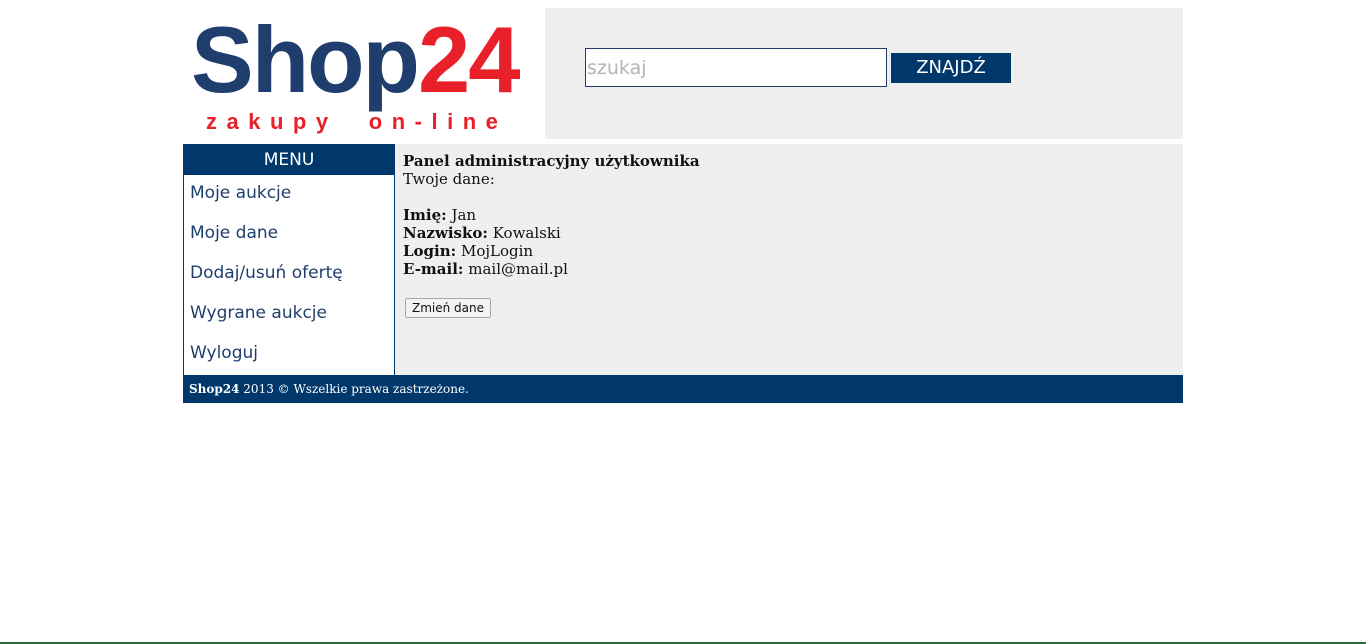 The width and height of the screenshot is (1366, 644). What do you see at coordinates (445, 233) in the screenshot?
I see `field-label: Nazwisko:` at bounding box center [445, 233].